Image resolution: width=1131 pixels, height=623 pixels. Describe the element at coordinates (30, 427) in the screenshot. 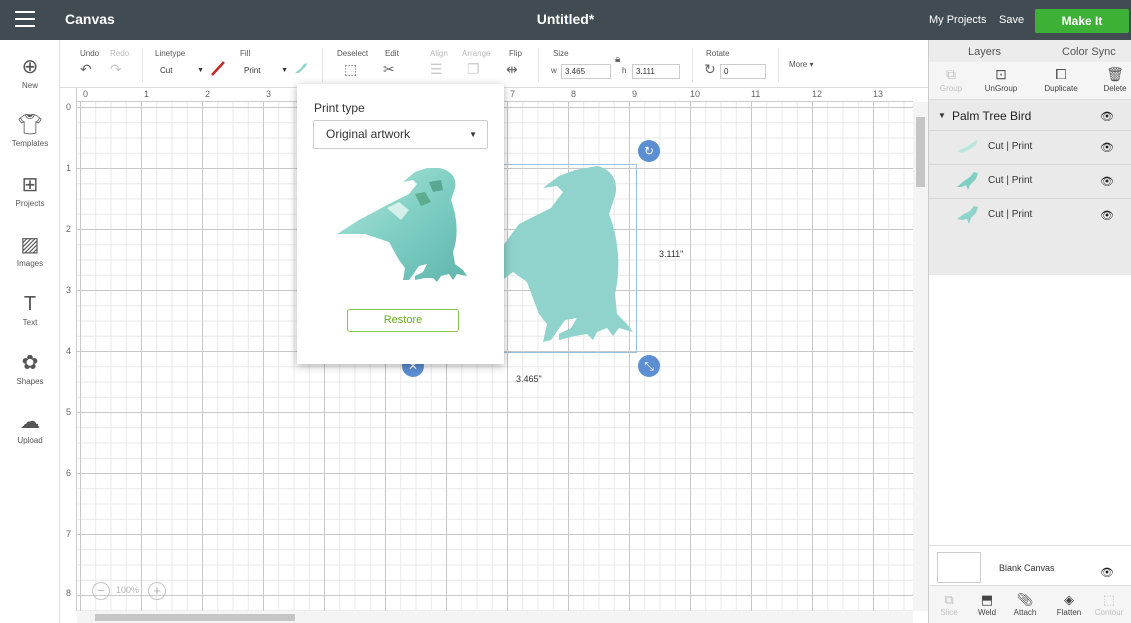

I see `sidebar-item-upload: ☁ Upload` at that location.